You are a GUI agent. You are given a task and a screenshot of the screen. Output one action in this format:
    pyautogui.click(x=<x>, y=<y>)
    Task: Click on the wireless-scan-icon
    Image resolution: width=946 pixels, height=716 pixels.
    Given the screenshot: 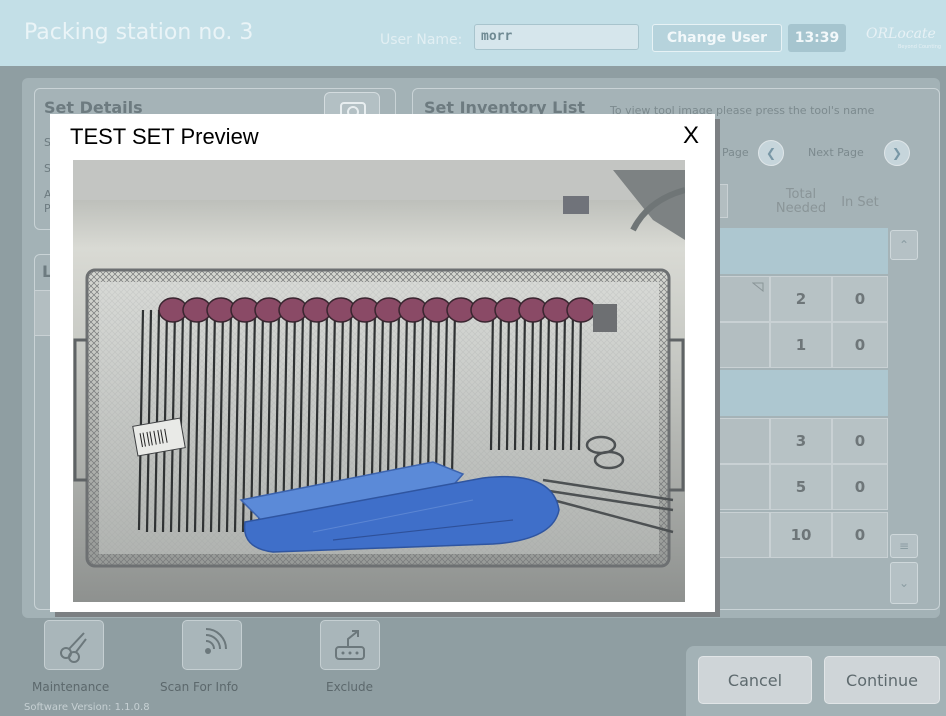 What is the action you would take?
    pyautogui.click(x=216, y=641)
    